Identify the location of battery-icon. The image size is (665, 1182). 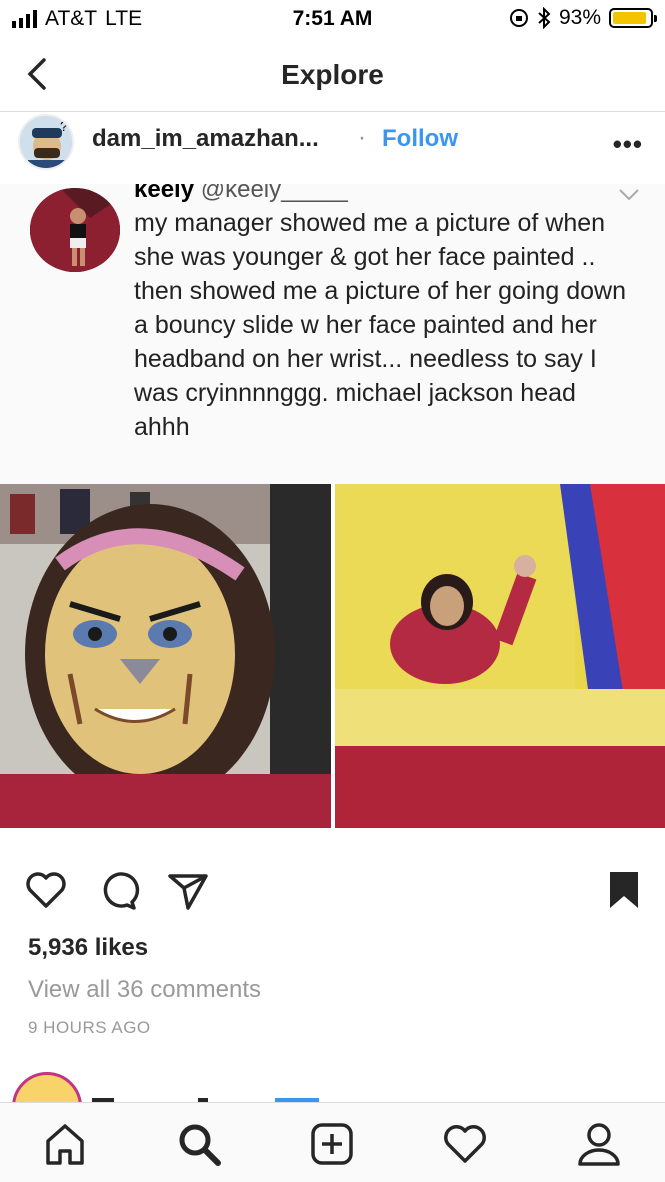
(633, 18).